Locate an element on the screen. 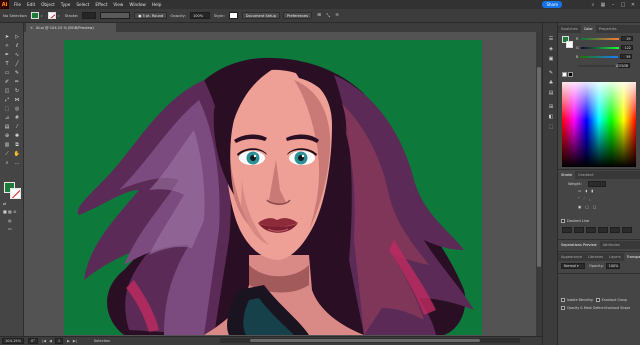 This screenshot has height=345, width=640. stroke-swatch is located at coordinates (51, 15).